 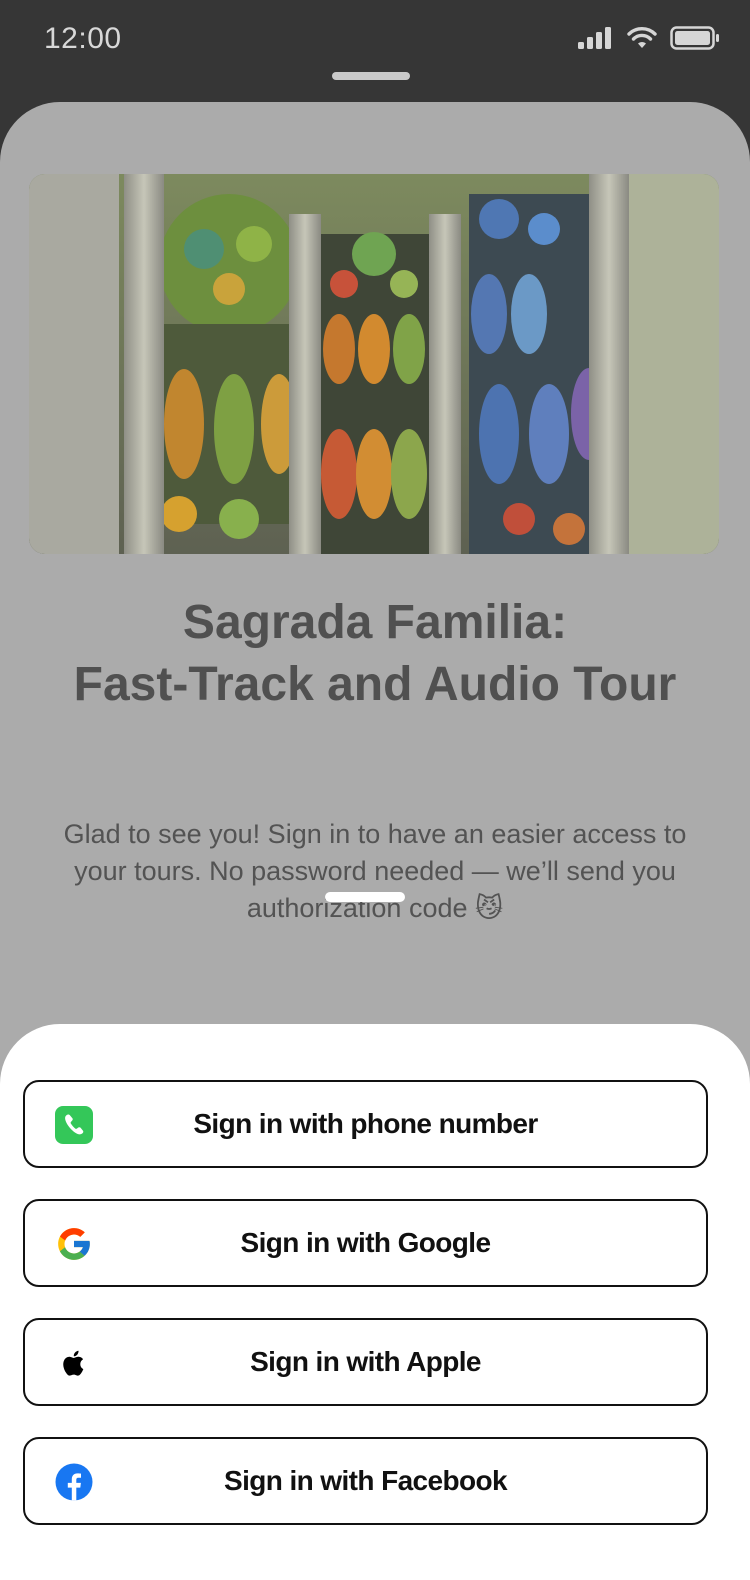 I want to click on signin-facebook-button: Sign in with Facebook, so click(x=365, y=1481).